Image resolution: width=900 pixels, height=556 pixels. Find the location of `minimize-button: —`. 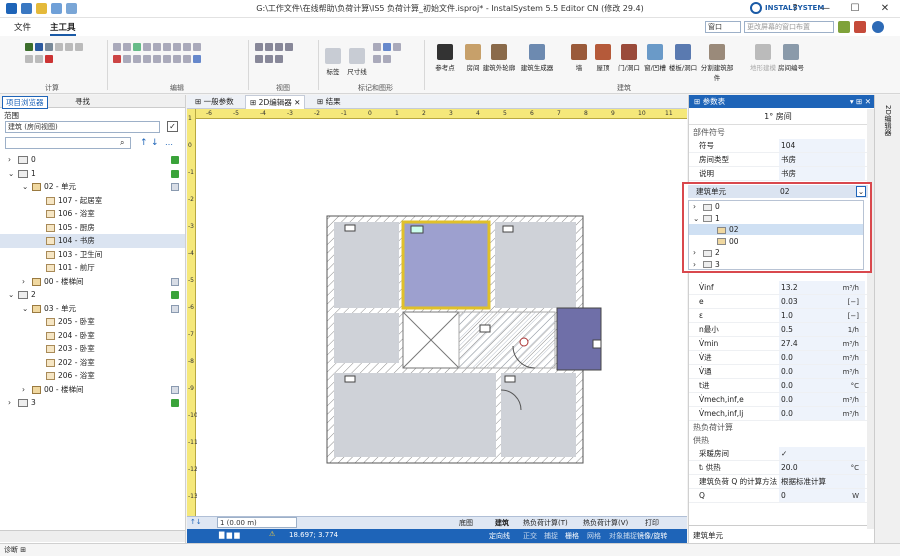

minimize-button: — is located at coordinates (825, 9).